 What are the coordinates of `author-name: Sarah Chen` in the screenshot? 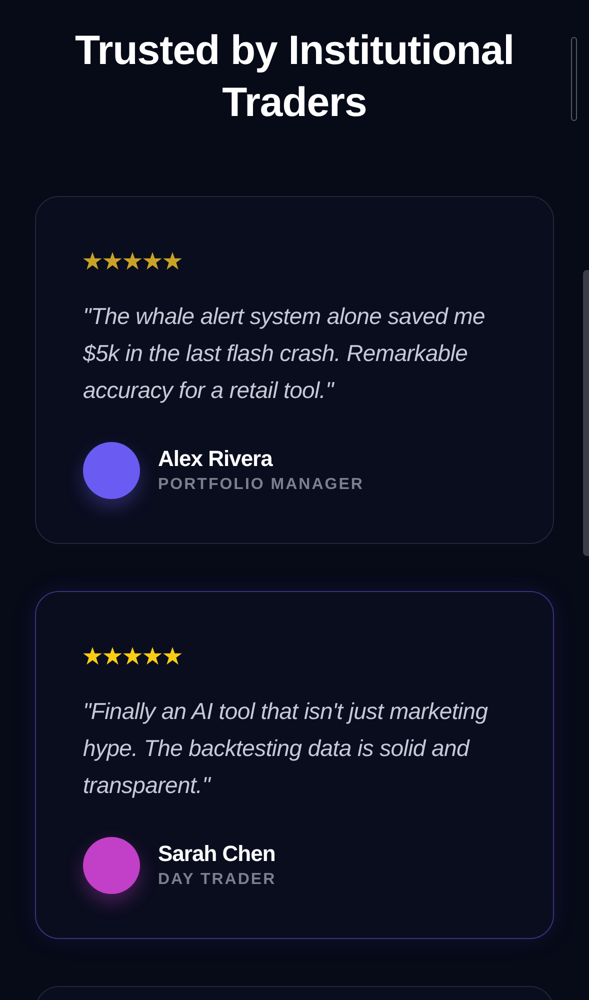 It's located at (217, 854).